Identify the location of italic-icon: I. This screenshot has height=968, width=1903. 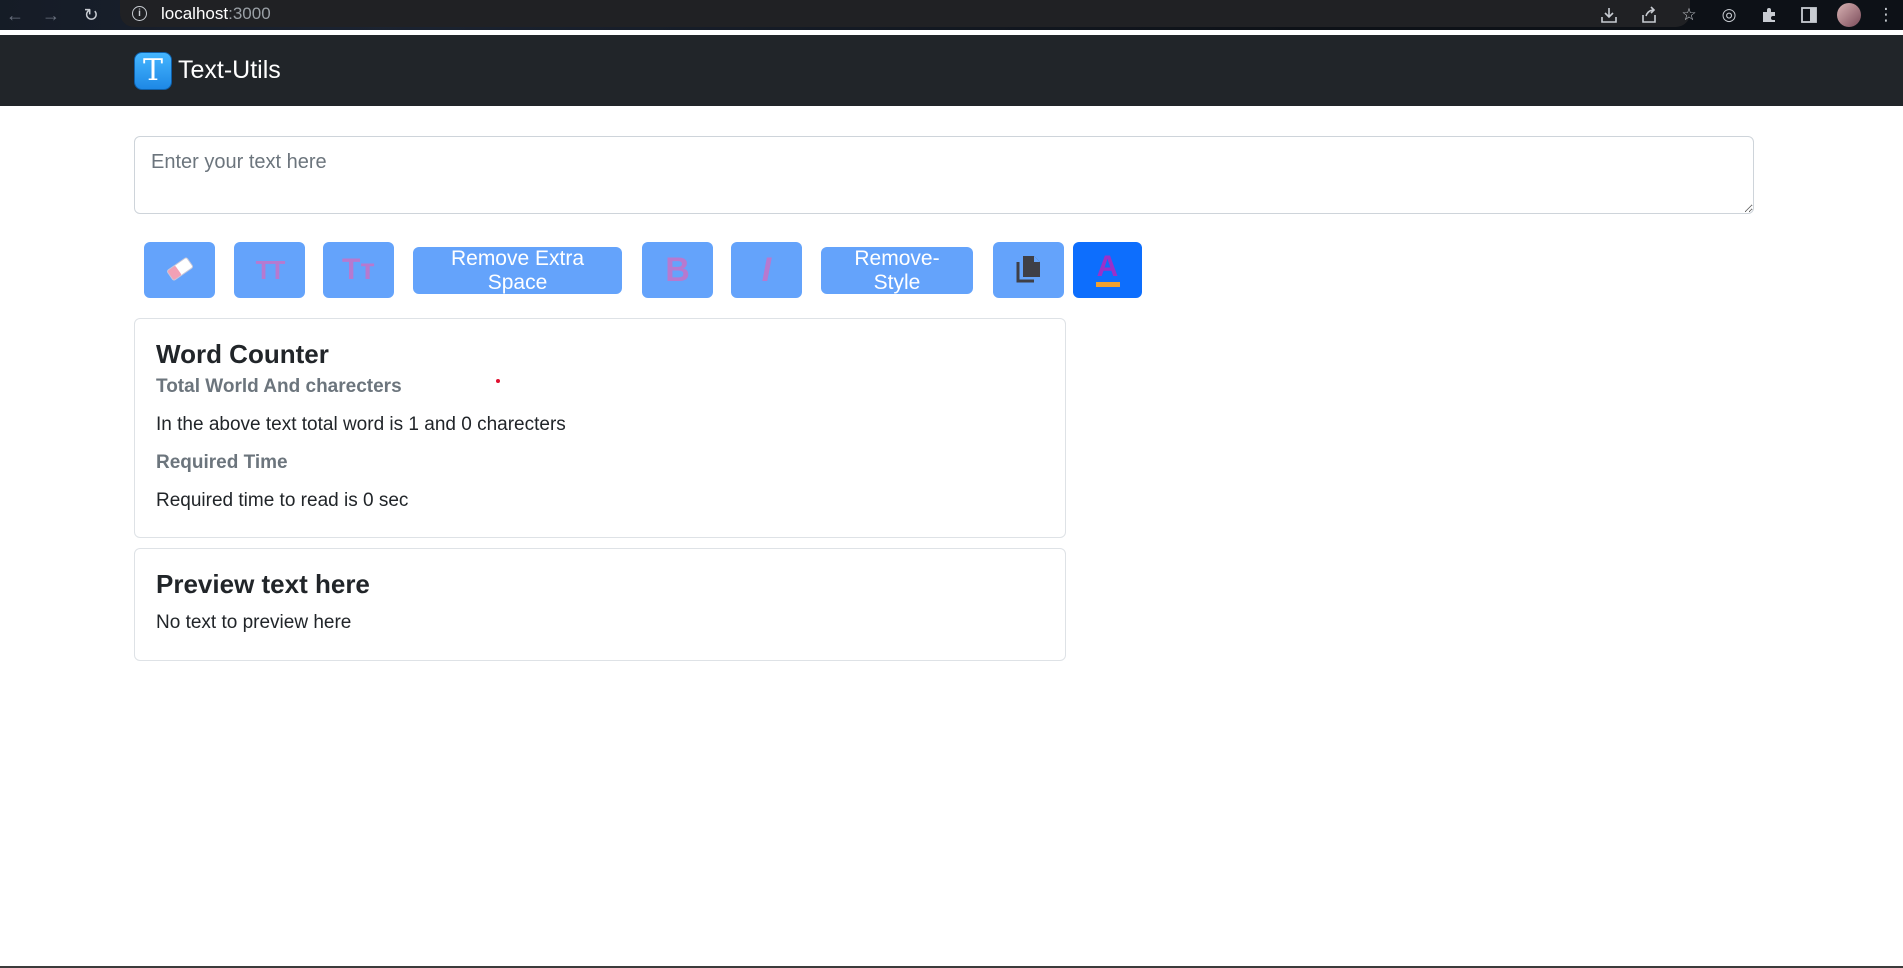
(766, 269).